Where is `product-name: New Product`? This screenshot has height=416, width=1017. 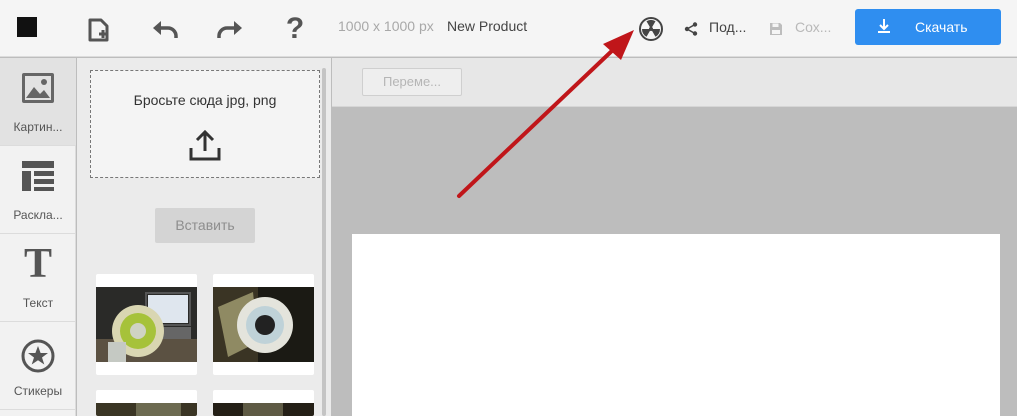 product-name: New Product is located at coordinates (487, 26).